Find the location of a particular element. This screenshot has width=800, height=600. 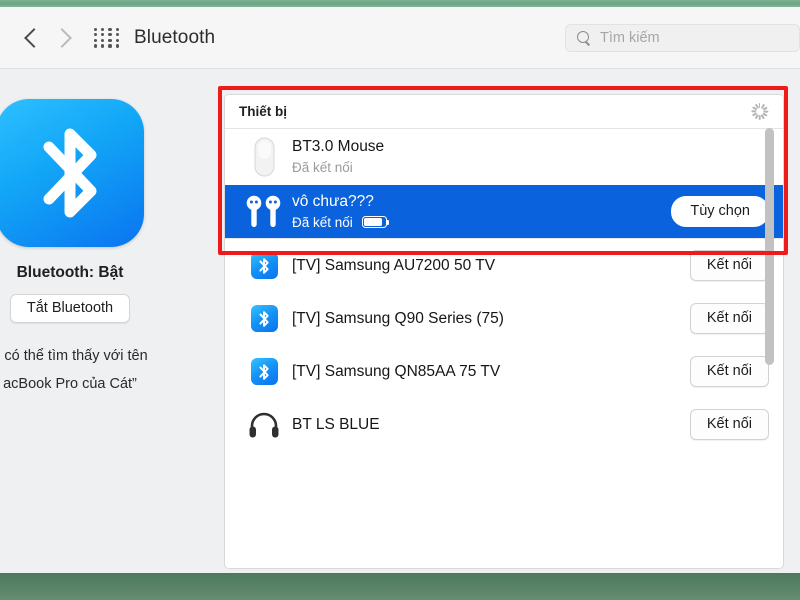

device-column-header: Thiết bị is located at coordinates (263, 111).